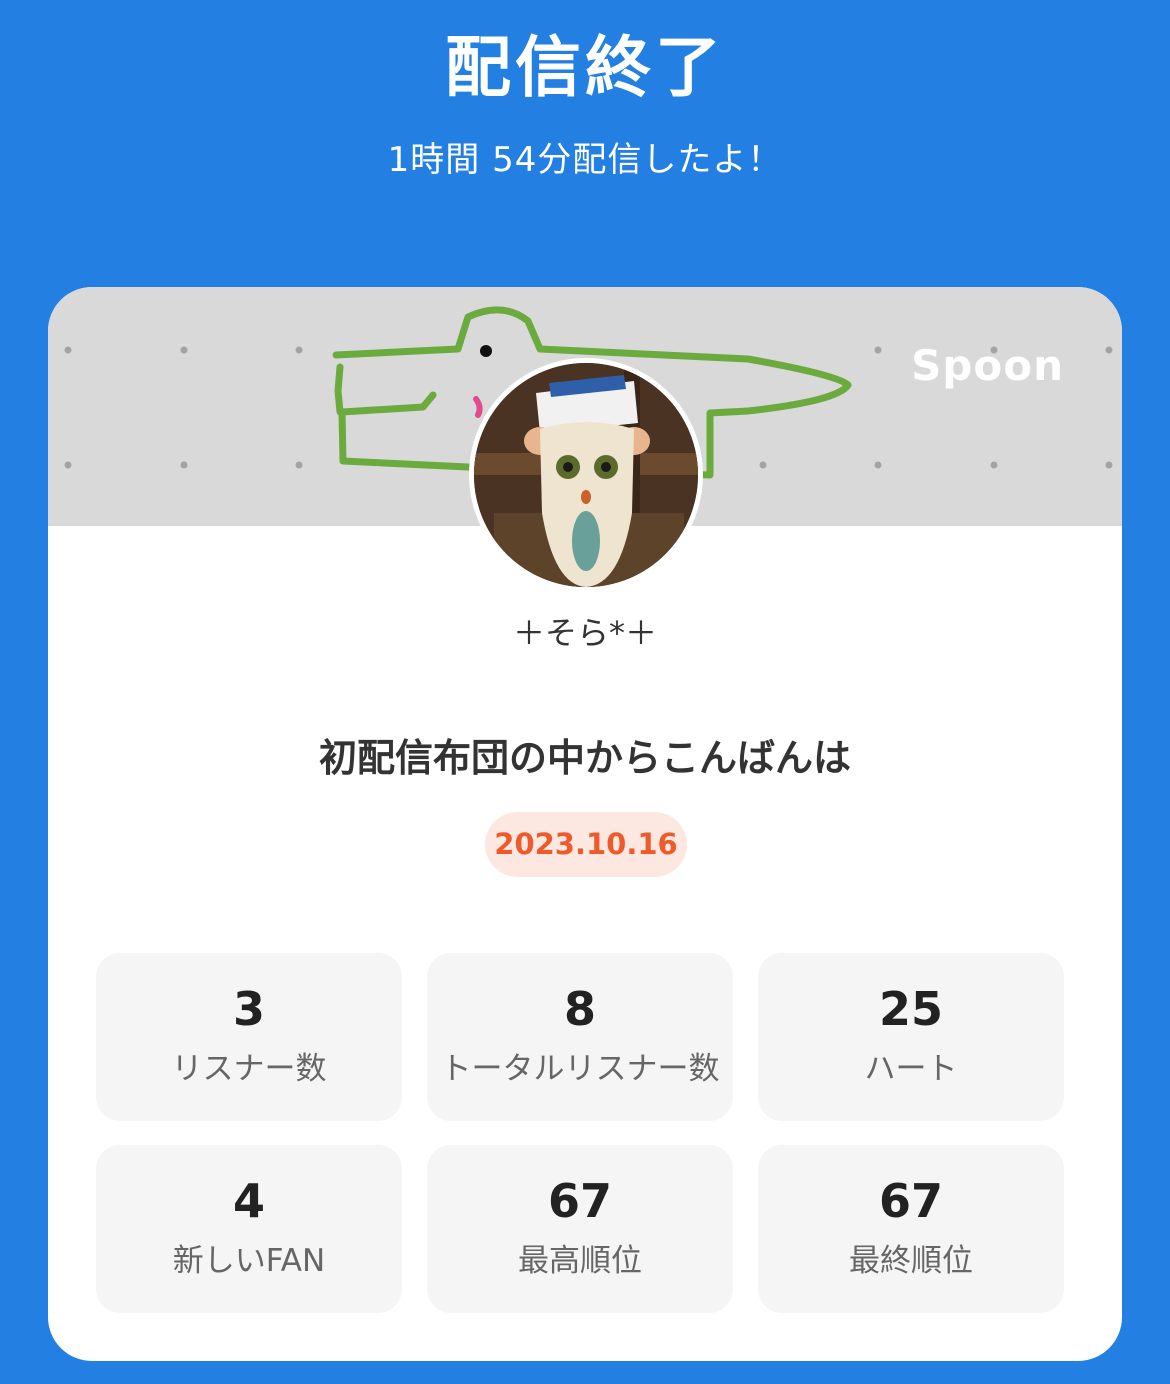 Image resolution: width=1170 pixels, height=1384 pixels. I want to click on stat-label: 最高順位, so click(580, 1261).